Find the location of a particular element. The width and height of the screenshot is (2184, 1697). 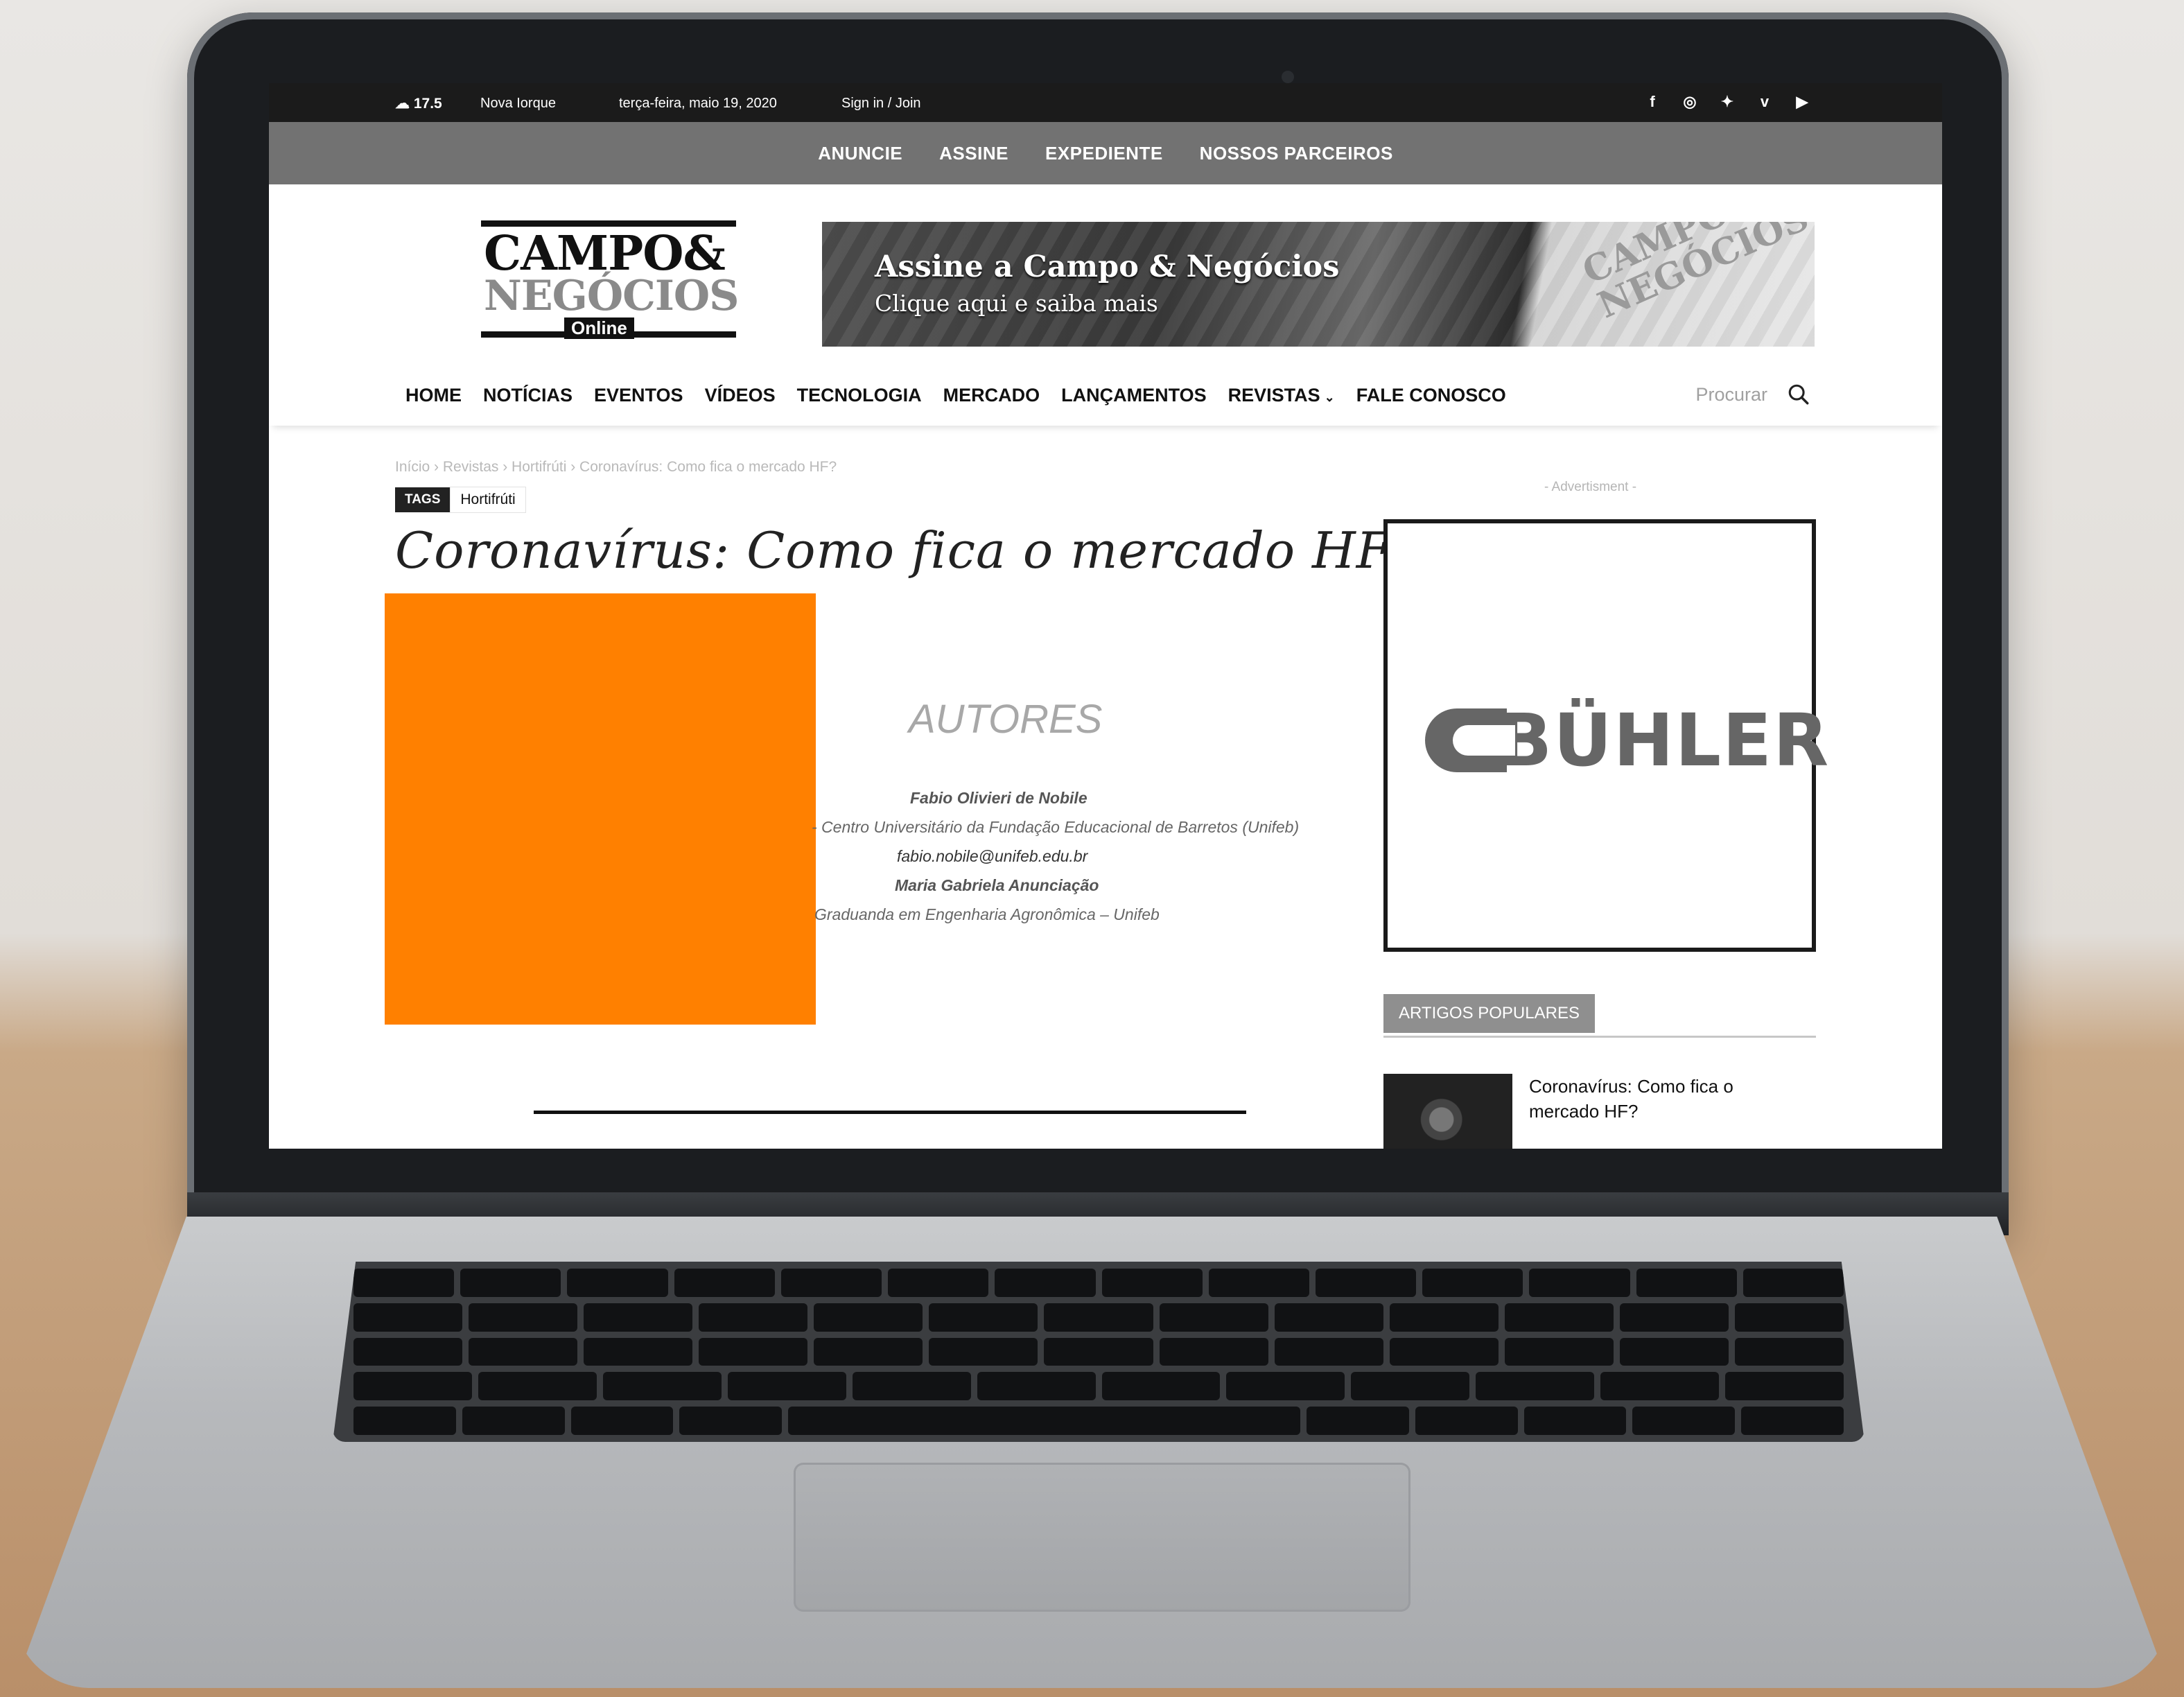

menu-assine: ASSINE is located at coordinates (973, 153).